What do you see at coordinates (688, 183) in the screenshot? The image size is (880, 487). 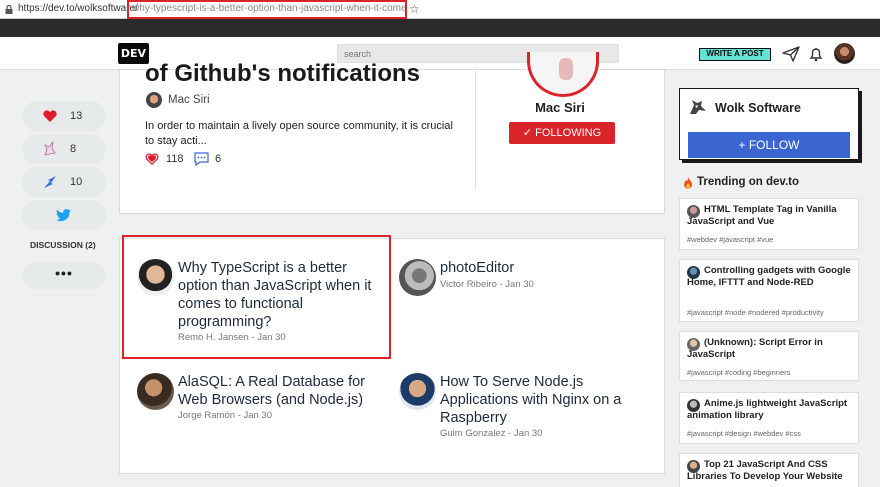 I see `fire-icon` at bounding box center [688, 183].